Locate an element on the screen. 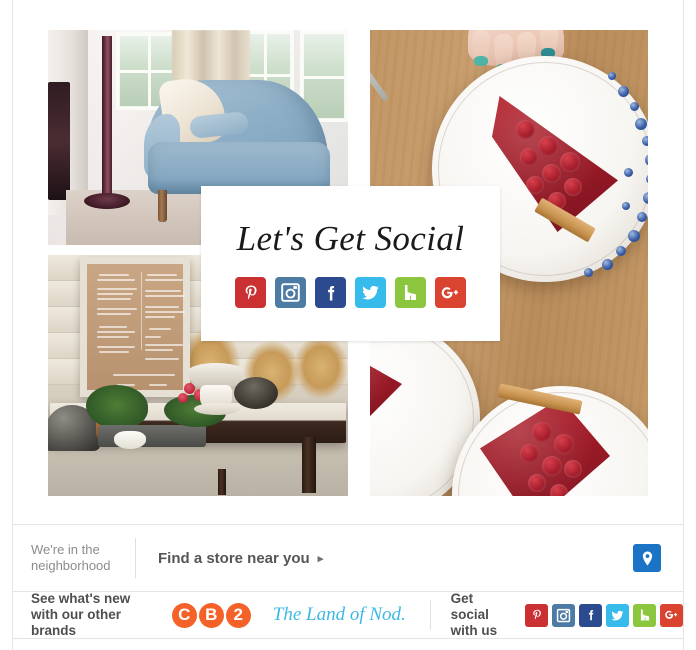 Image resolution: width=696 pixels, height=650 pixels. map-pin-icon is located at coordinates (647, 558).